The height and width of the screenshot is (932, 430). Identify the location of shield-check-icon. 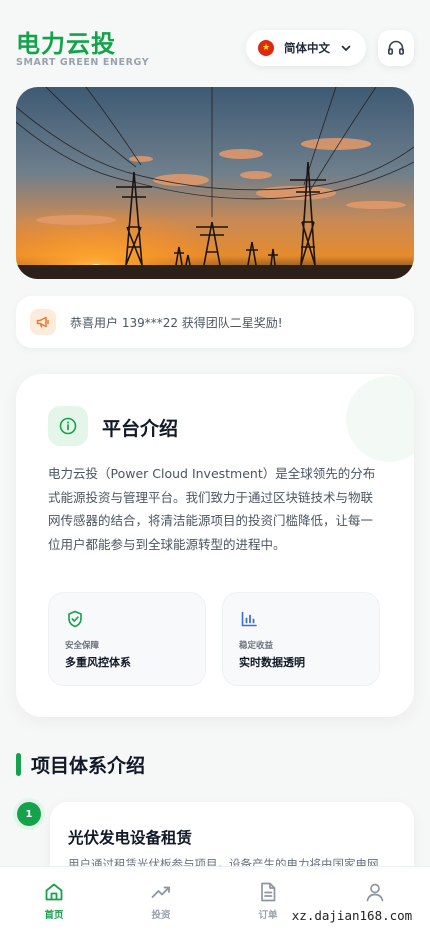
(75, 619).